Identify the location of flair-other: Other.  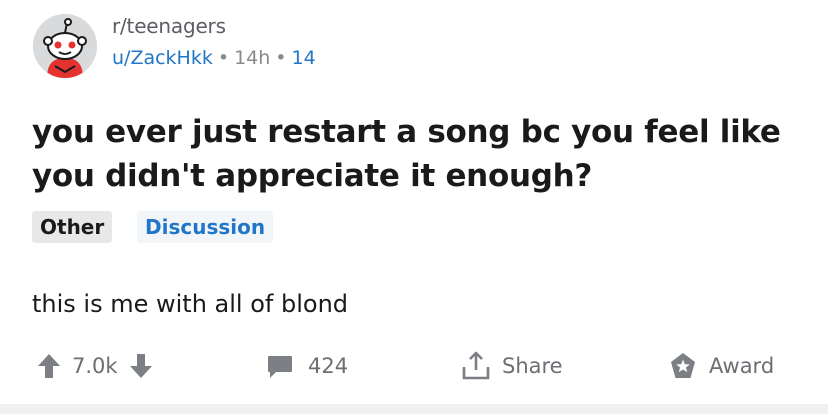
(72, 227).